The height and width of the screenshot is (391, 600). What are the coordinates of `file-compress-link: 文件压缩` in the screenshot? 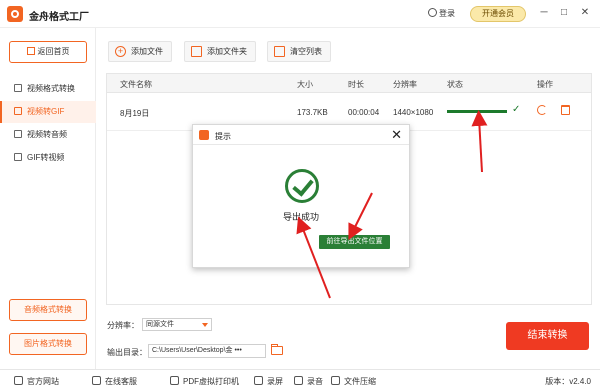 It's located at (353, 381).